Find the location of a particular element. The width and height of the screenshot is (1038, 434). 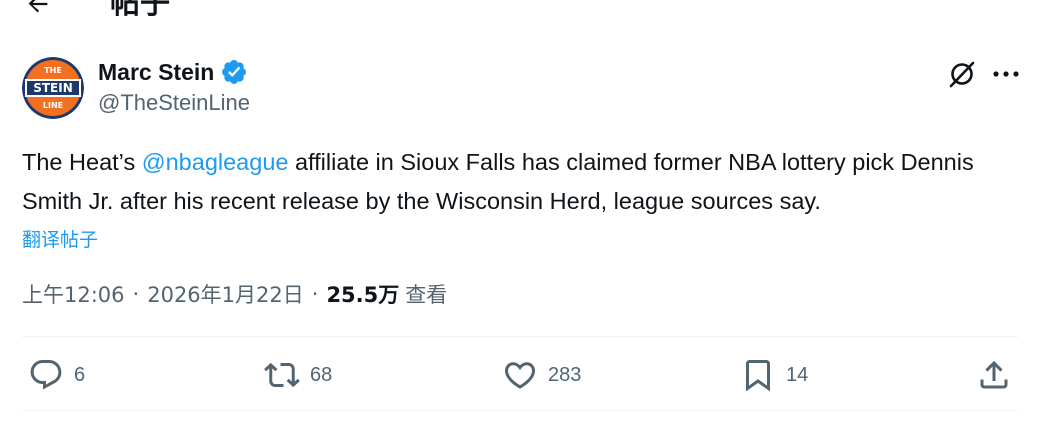

reply-button: 6 is located at coordinates (56, 375).